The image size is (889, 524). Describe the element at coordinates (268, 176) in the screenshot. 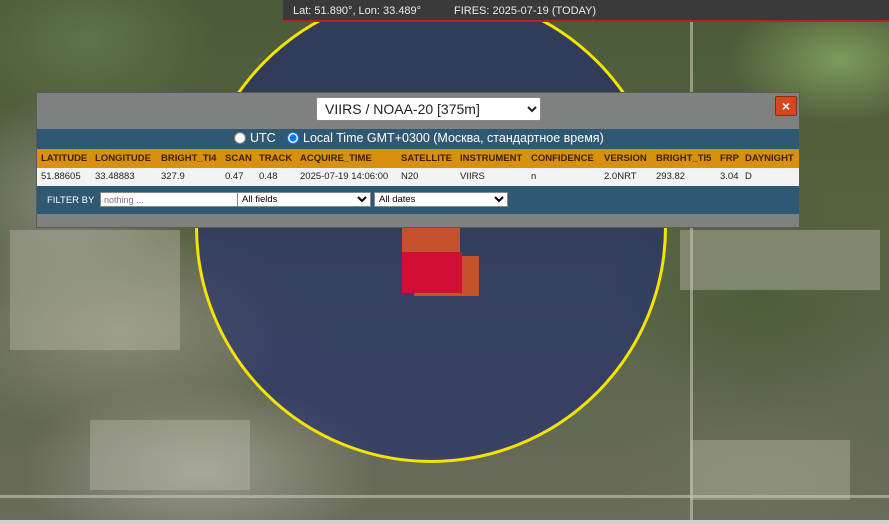

I see `cell-track: 0.48` at that location.